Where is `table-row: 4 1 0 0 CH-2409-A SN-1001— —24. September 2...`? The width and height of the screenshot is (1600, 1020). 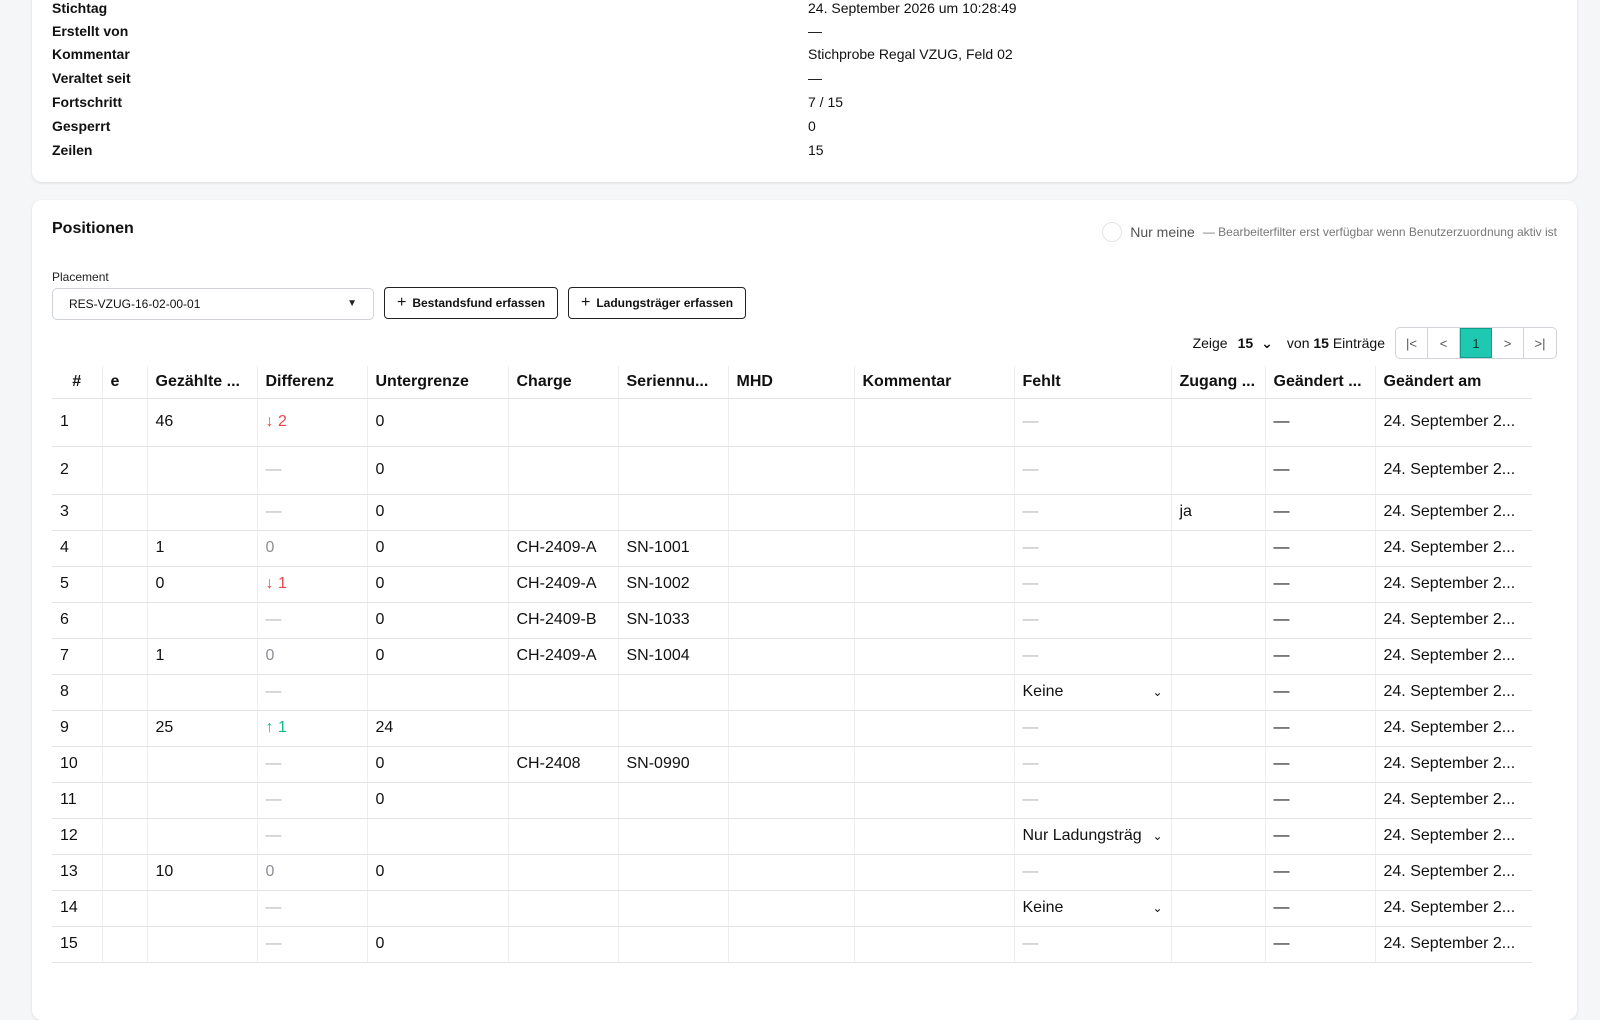
table-row: 4 1 0 0 CH-2409-A SN-1001— —24. September 2... is located at coordinates (792, 548).